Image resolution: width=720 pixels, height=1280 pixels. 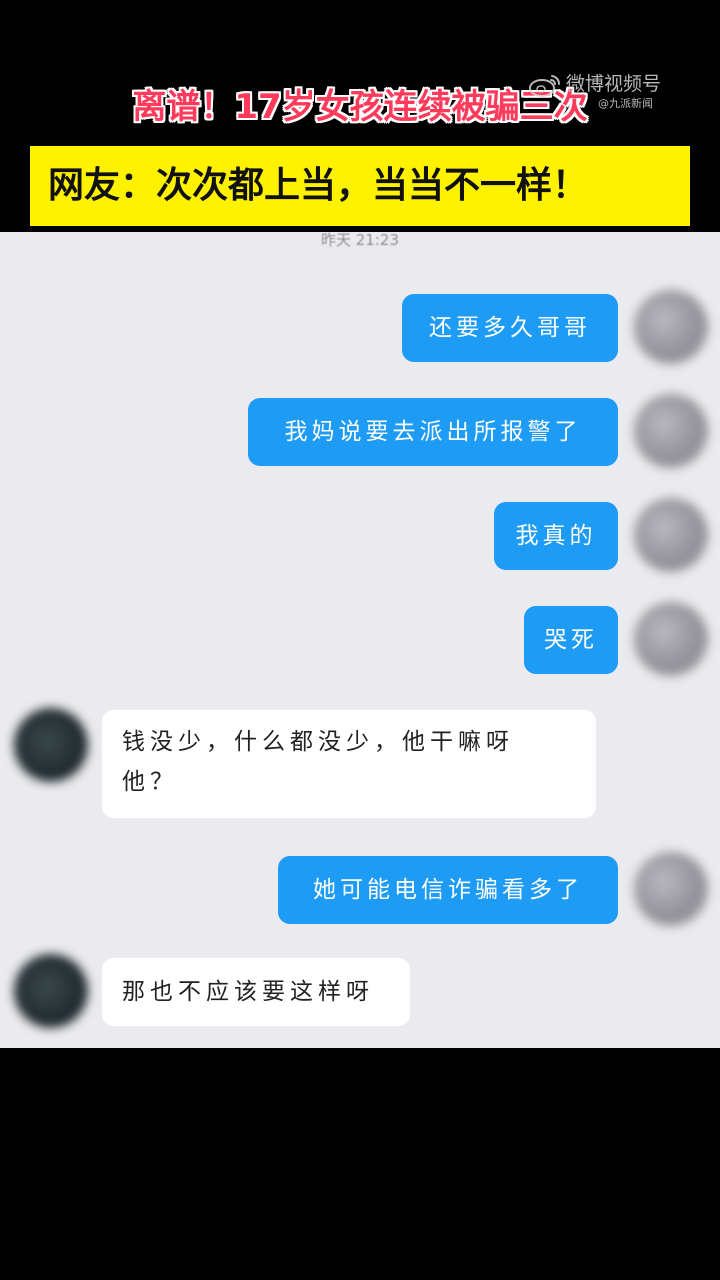 I want to click on video-subheadline: 网友：次次都上当，当当不一样！, so click(x=318, y=185).